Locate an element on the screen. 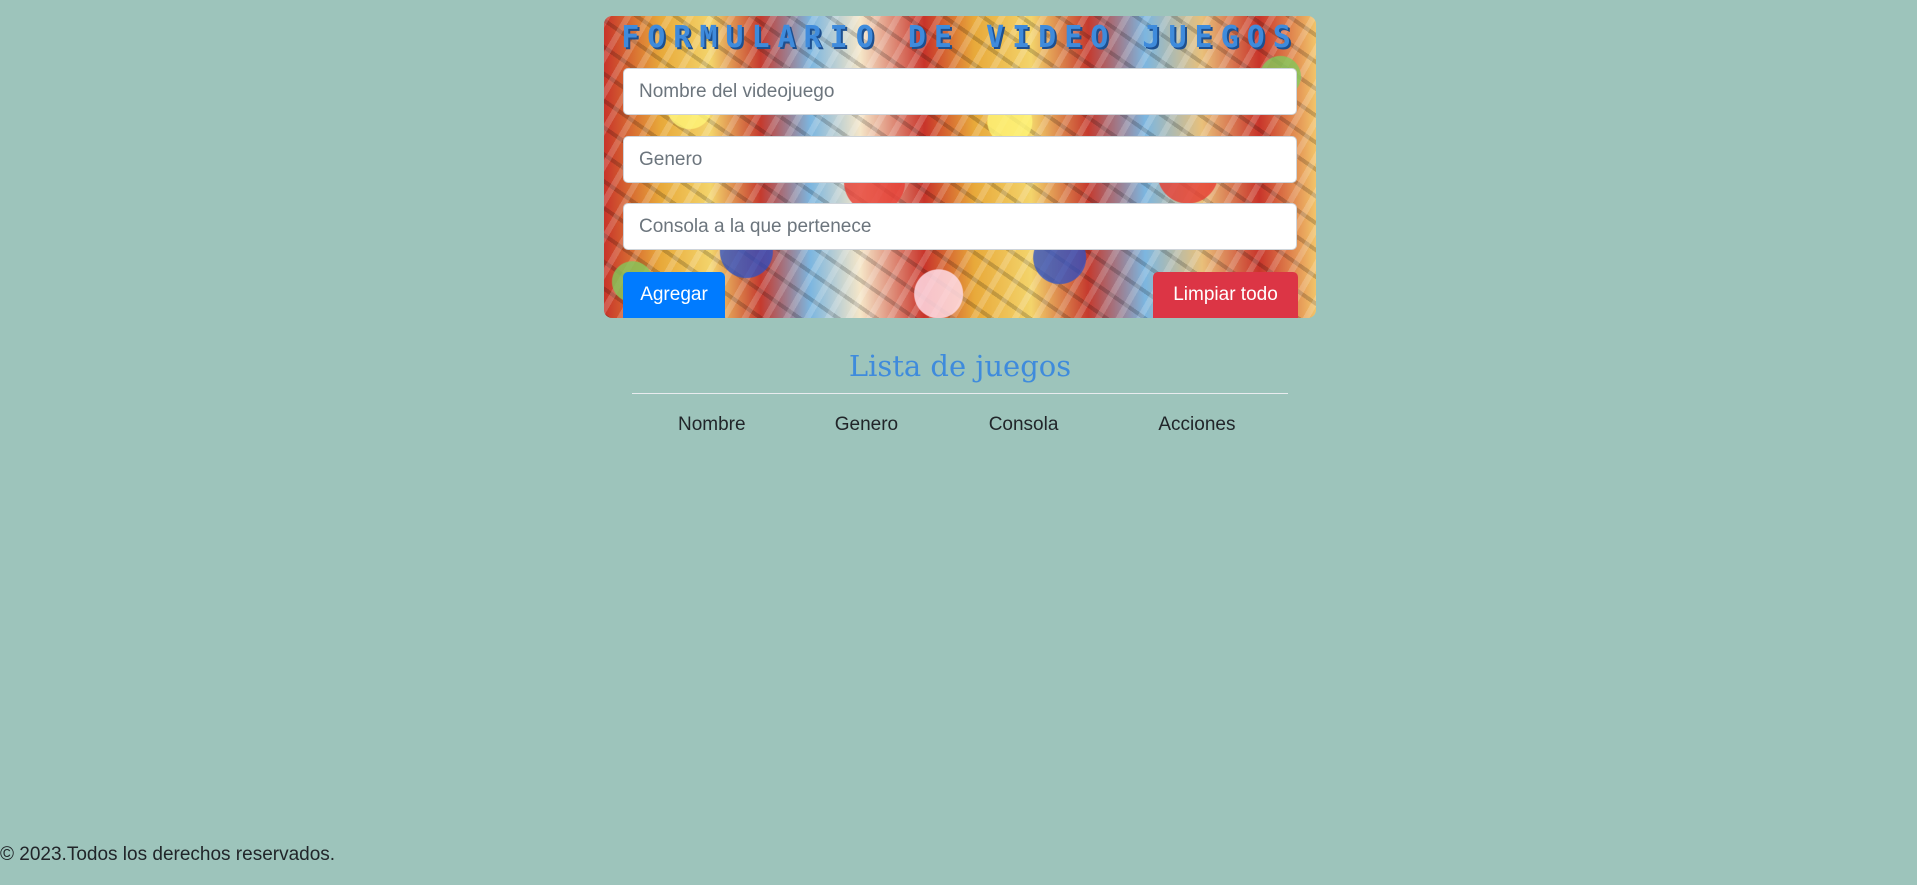 The height and width of the screenshot is (885, 1917). footer-copyright: © 2023.Todos los derechos reservados. is located at coordinates (168, 854).